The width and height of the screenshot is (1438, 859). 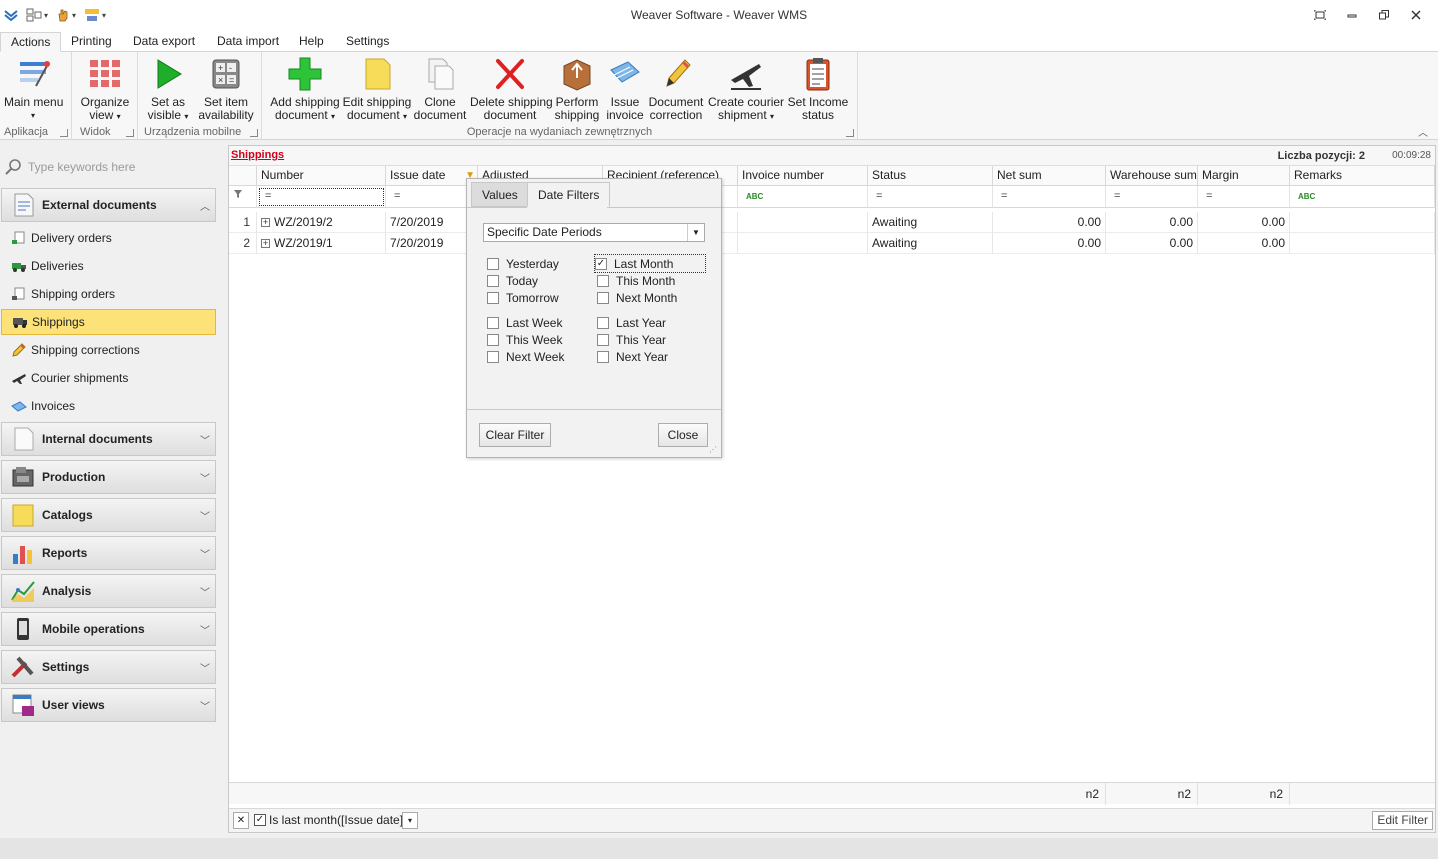 What do you see at coordinates (108, 322) in the screenshot?
I see `nav-item-shippings: Shippings` at bounding box center [108, 322].